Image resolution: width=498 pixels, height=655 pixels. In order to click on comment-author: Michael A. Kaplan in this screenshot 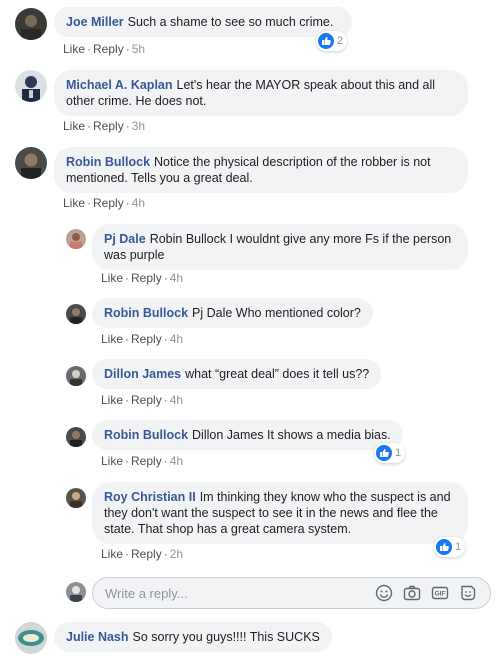, I will do `click(119, 85)`.